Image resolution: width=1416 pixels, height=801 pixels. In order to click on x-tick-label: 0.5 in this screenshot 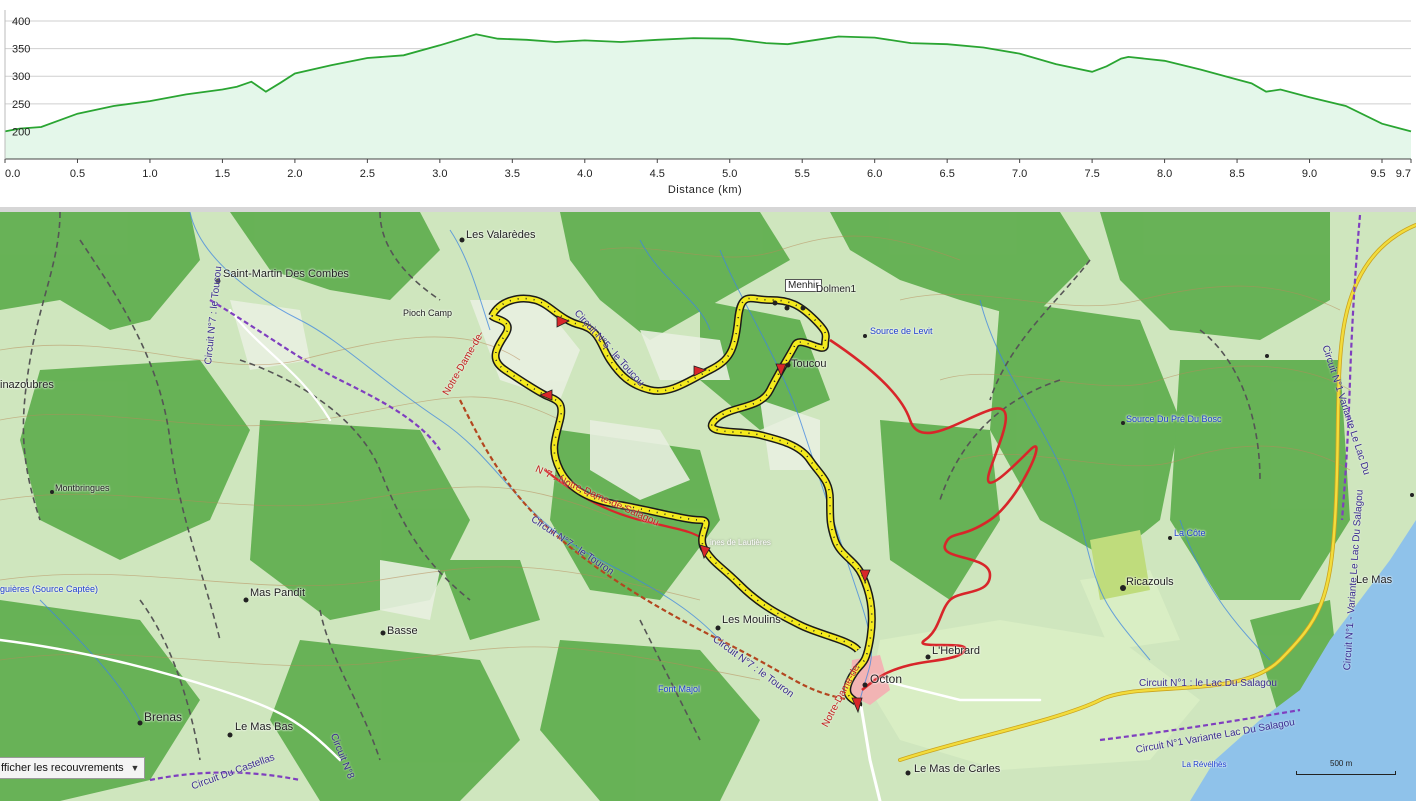, I will do `click(77, 174)`.